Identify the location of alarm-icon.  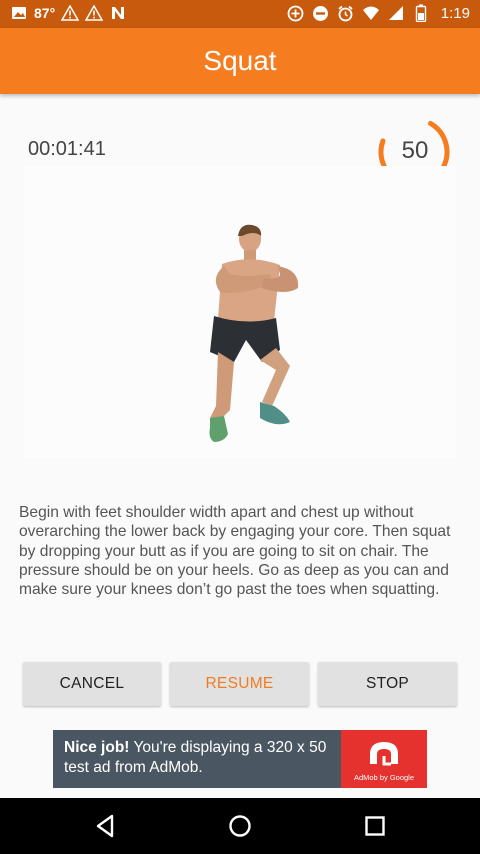
(346, 13).